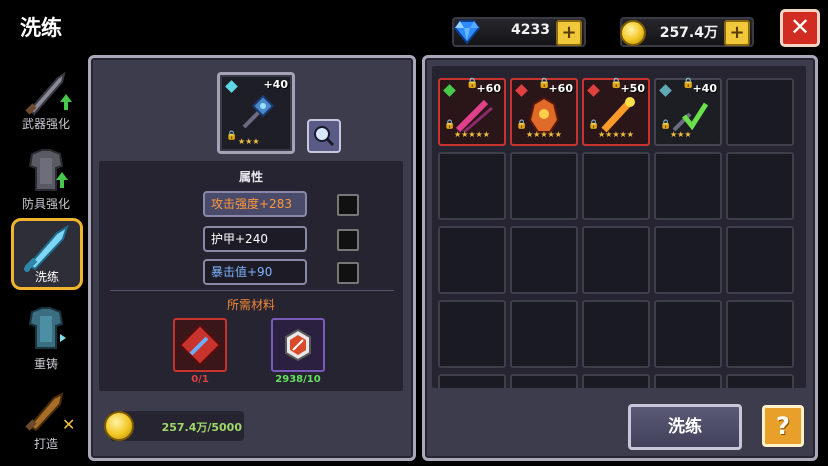  Describe the element at coordinates (250, 177) in the screenshot. I see `attributes-title: 属性` at that location.